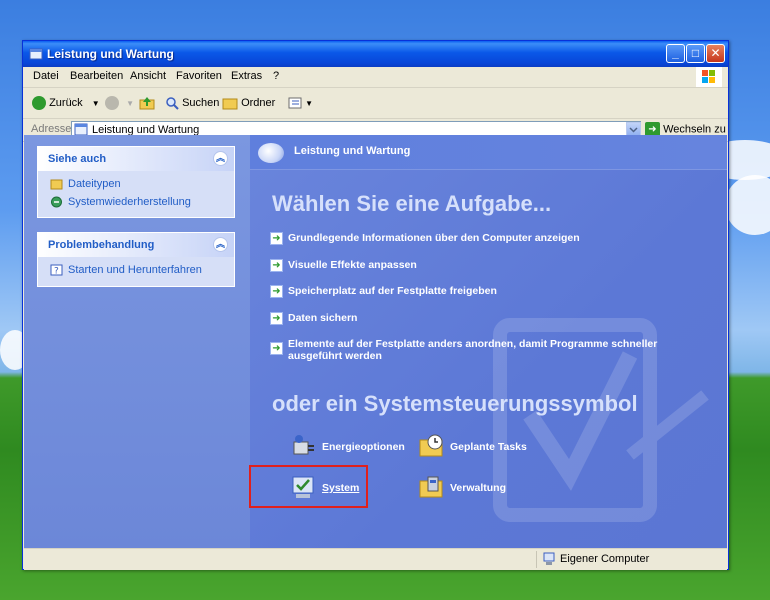 Image resolution: width=770 pixels, height=600 pixels. I want to click on sidebar-item-systemwiederherstellung: Systemwiederherstellung, so click(136, 202).